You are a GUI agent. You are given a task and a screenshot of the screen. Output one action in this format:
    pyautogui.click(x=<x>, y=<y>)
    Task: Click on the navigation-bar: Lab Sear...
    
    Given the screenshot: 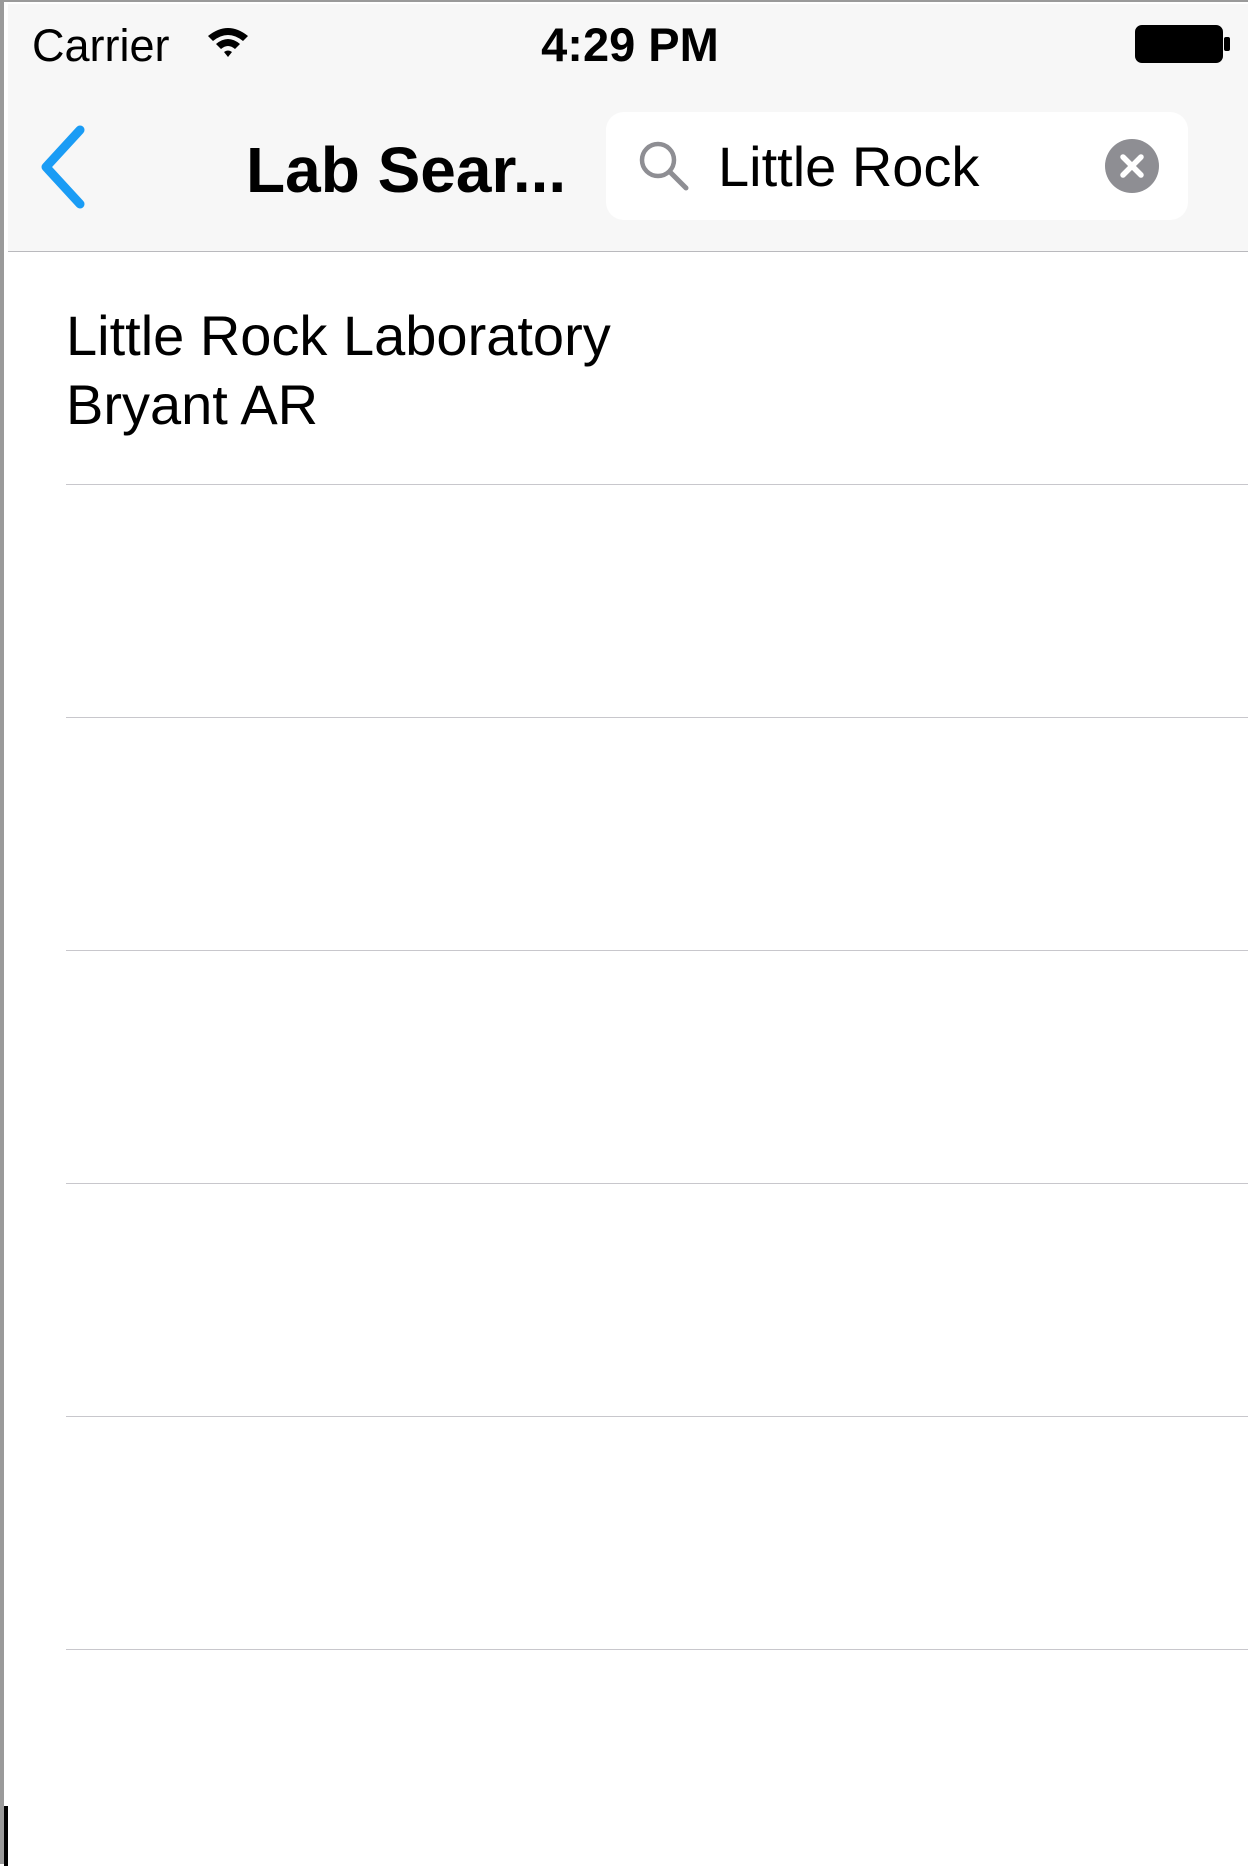 What is the action you would take?
    pyautogui.click(x=628, y=168)
    